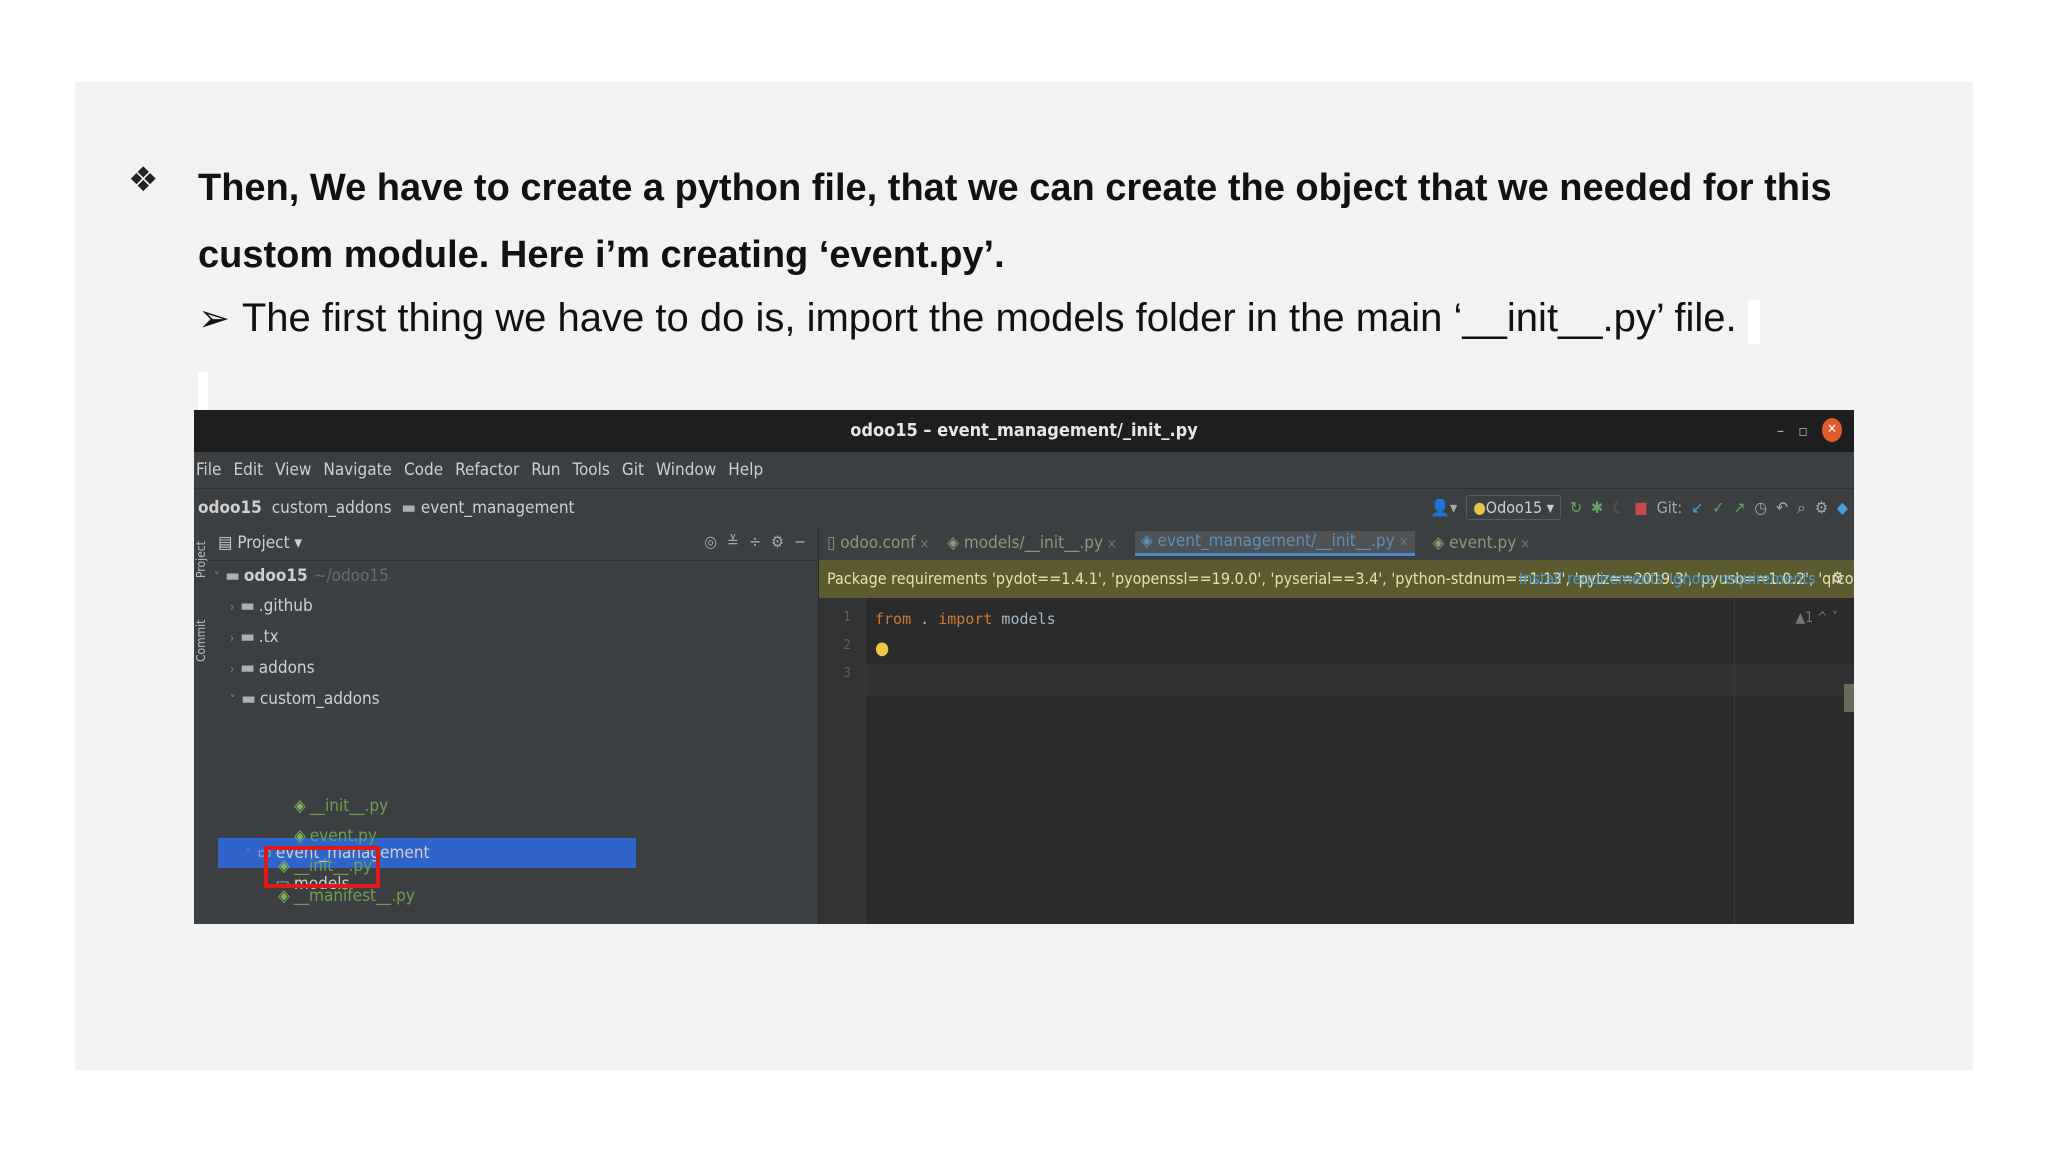  I want to click on window-controls: – ▫ ✕, so click(1809, 430).